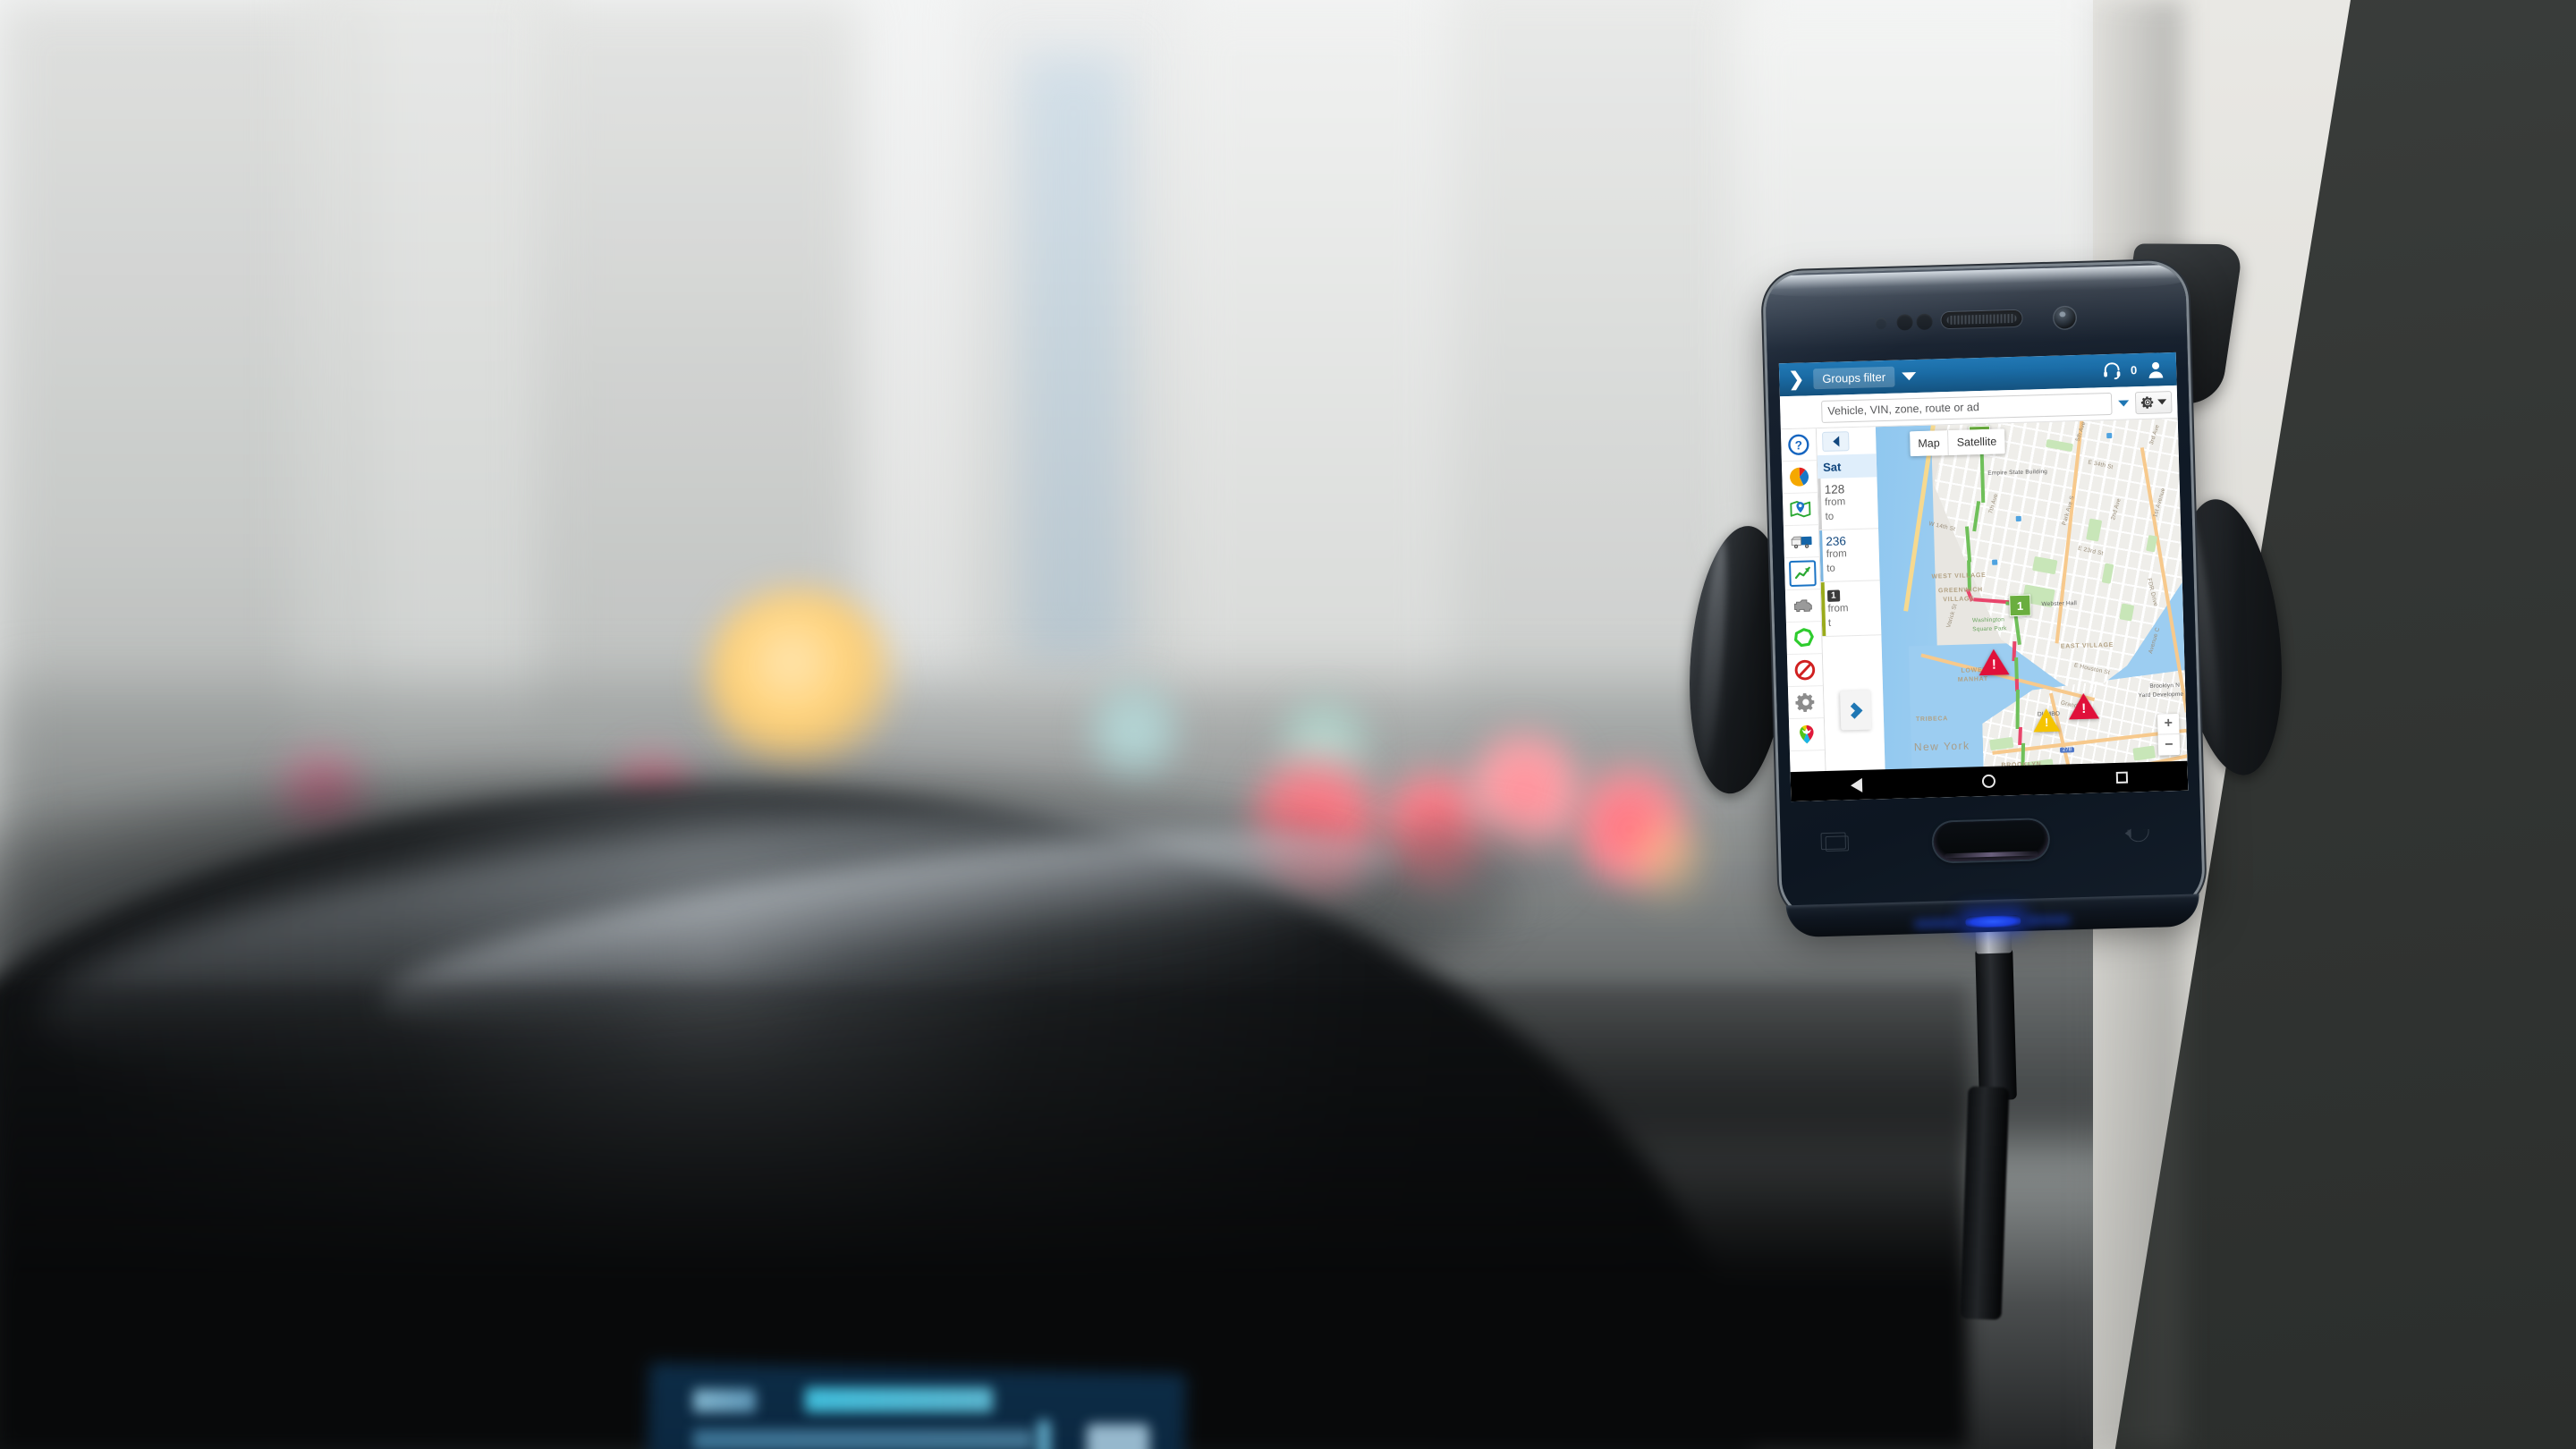 Image resolution: width=2576 pixels, height=1449 pixels. I want to click on sidebar-item-settings, so click(1805, 703).